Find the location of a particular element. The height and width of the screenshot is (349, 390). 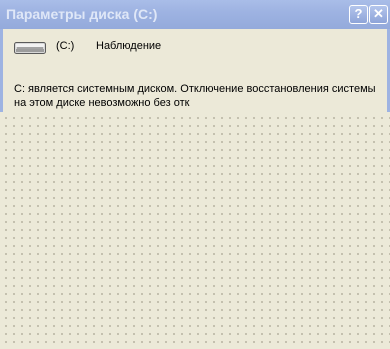

hard-drive-icon is located at coordinates (30, 48).